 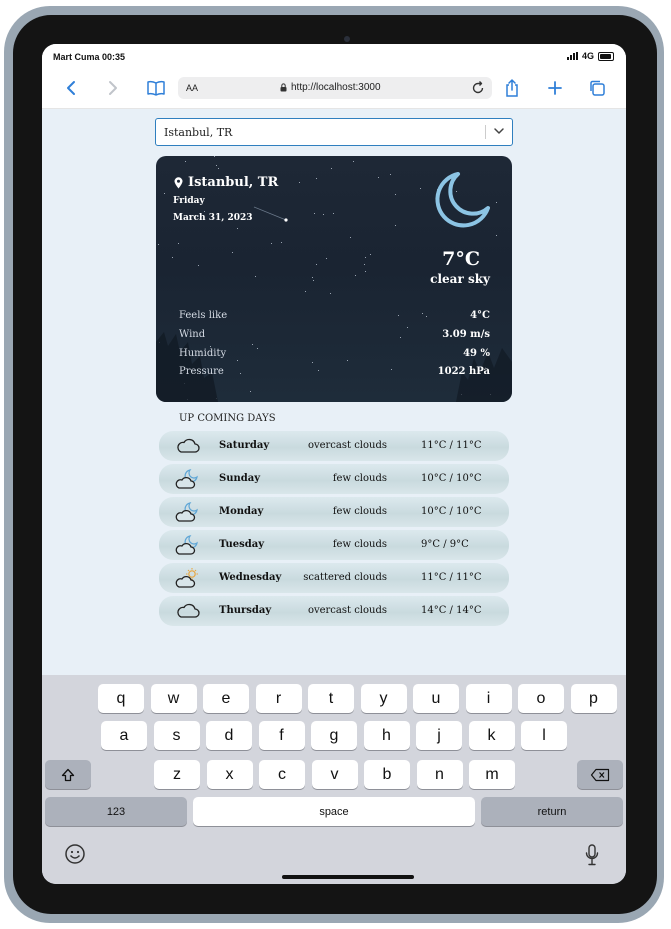 What do you see at coordinates (173, 698) in the screenshot?
I see `key-w: w` at bounding box center [173, 698].